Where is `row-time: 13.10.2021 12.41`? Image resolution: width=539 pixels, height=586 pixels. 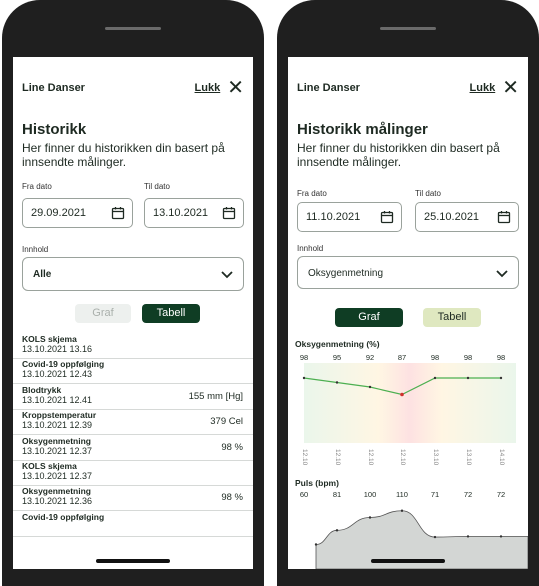 row-time: 13.10.2021 12.41 is located at coordinates (57, 399).